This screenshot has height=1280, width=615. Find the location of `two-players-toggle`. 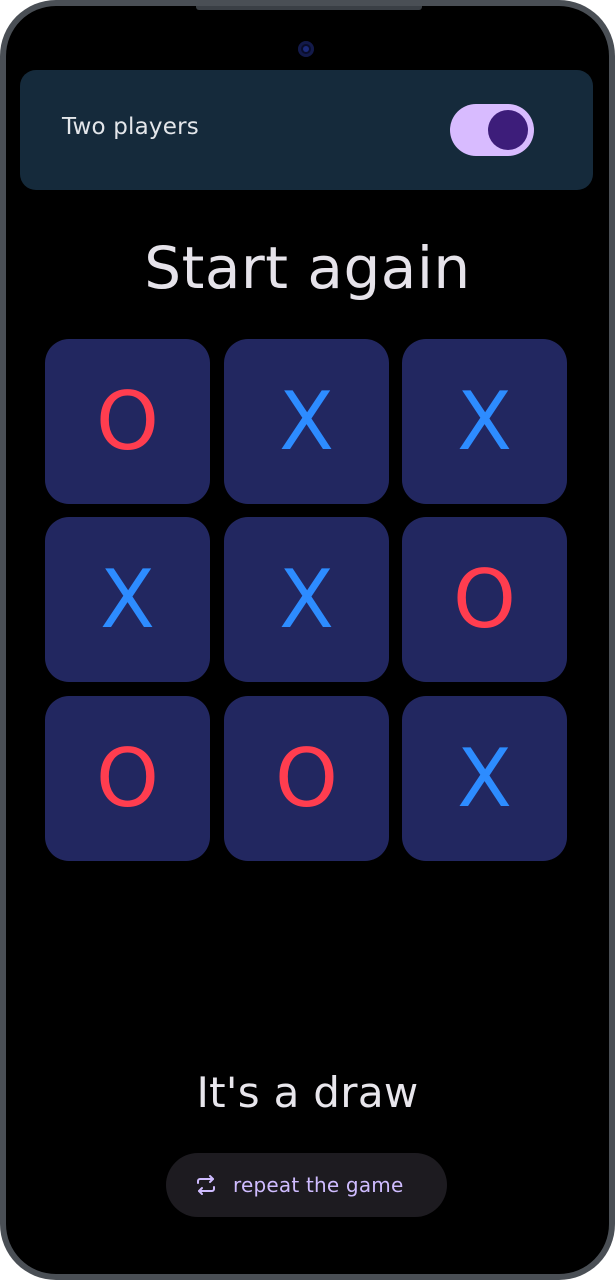

two-players-toggle is located at coordinates (492, 130).